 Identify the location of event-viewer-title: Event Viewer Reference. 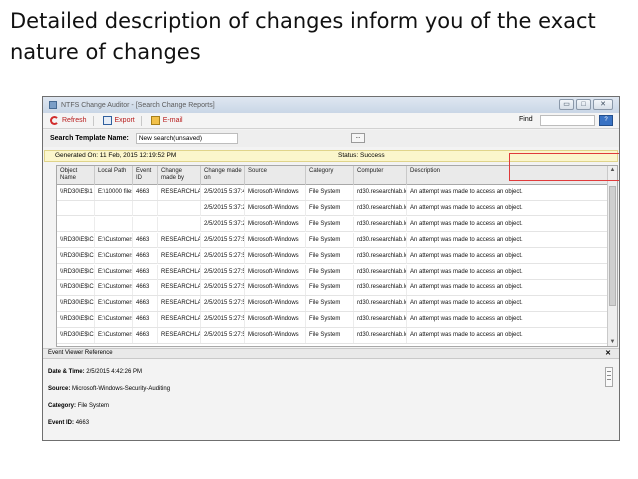
(80, 353).